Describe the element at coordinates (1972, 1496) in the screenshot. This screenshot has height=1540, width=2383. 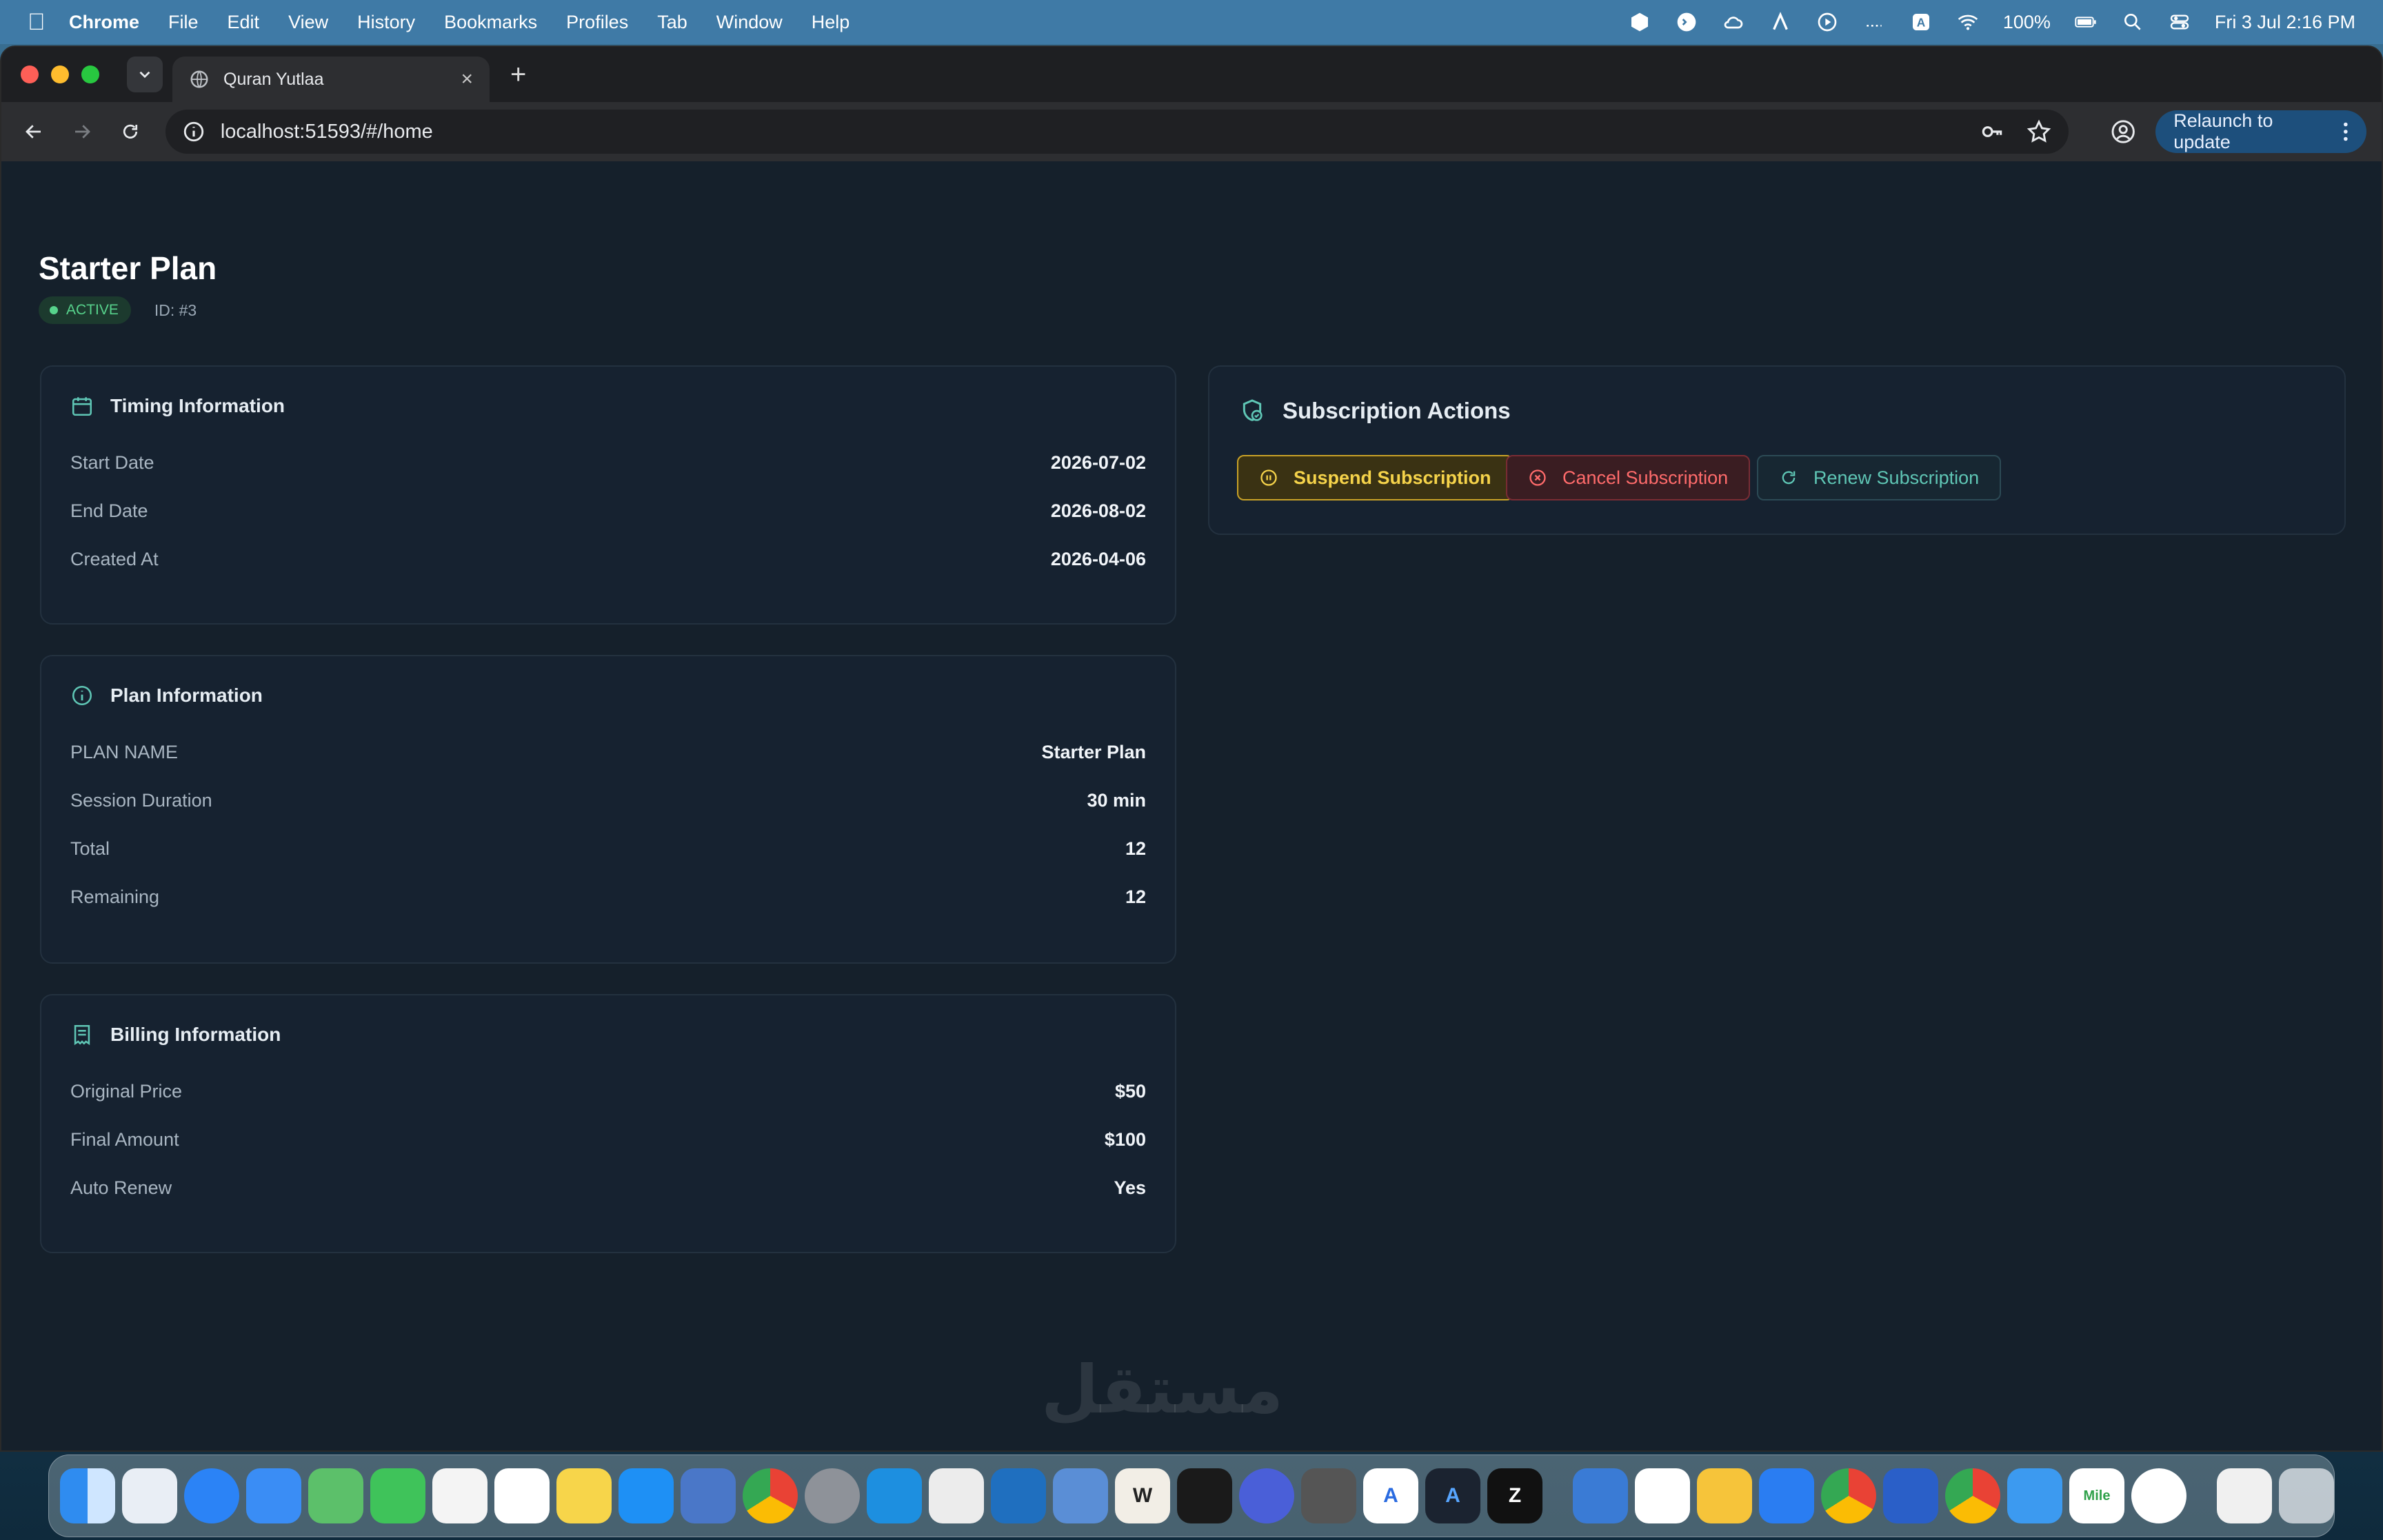
I see `chrome-3-icon` at that location.